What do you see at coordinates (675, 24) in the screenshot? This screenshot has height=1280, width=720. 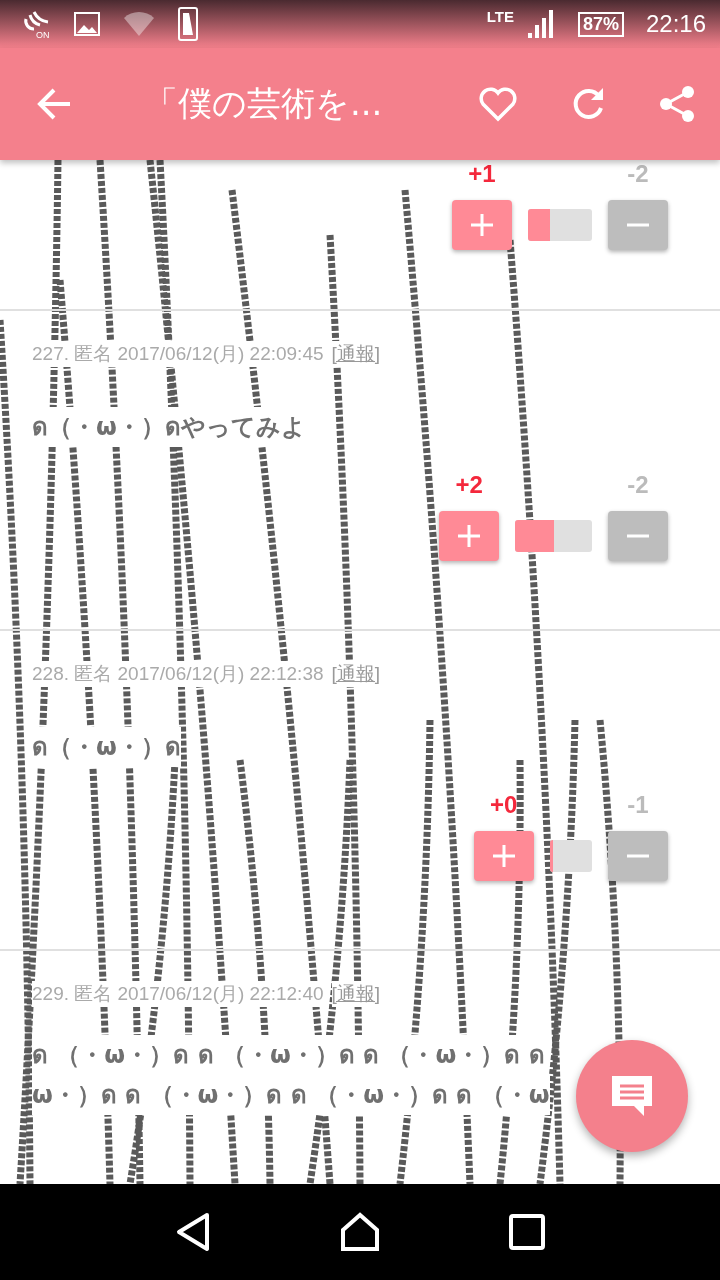 I see `clock: 22:16` at bounding box center [675, 24].